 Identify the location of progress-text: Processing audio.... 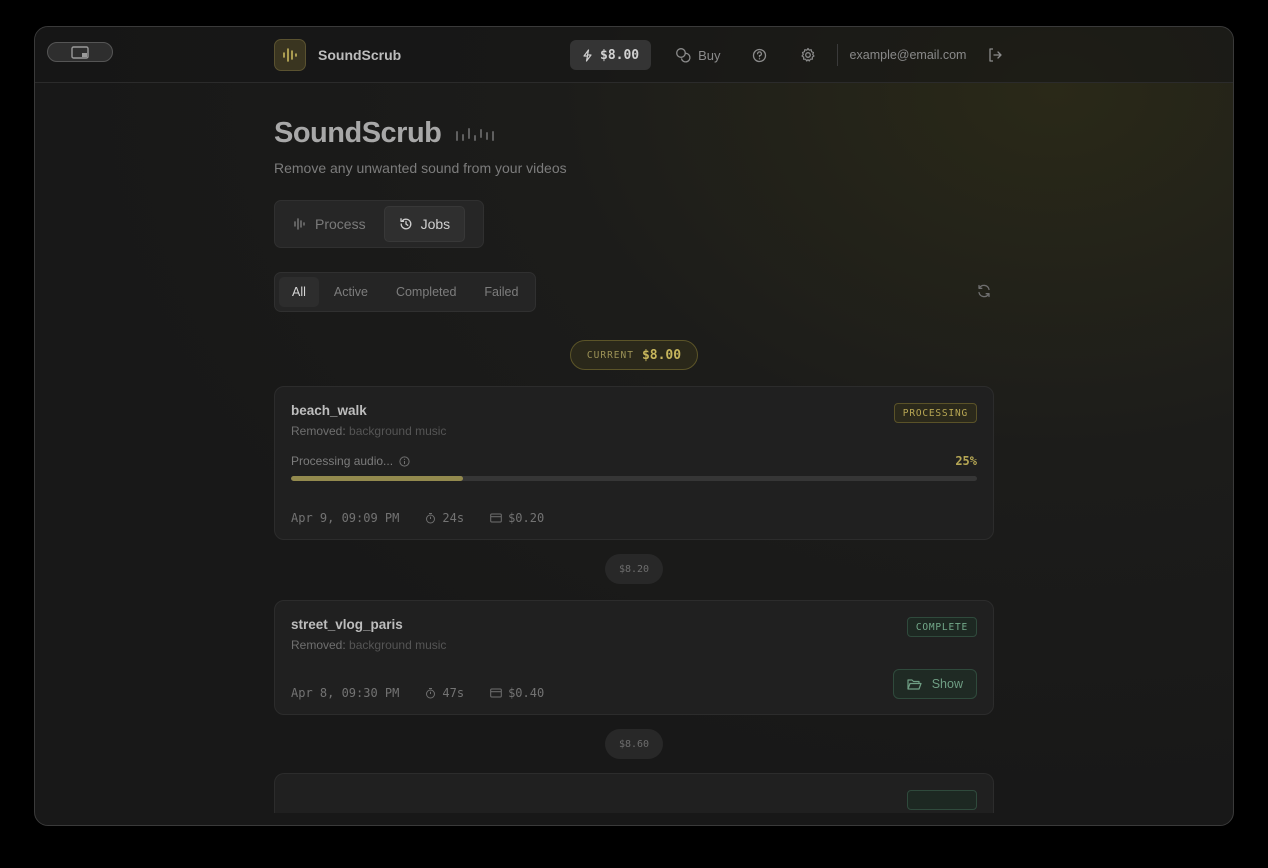
(342, 461).